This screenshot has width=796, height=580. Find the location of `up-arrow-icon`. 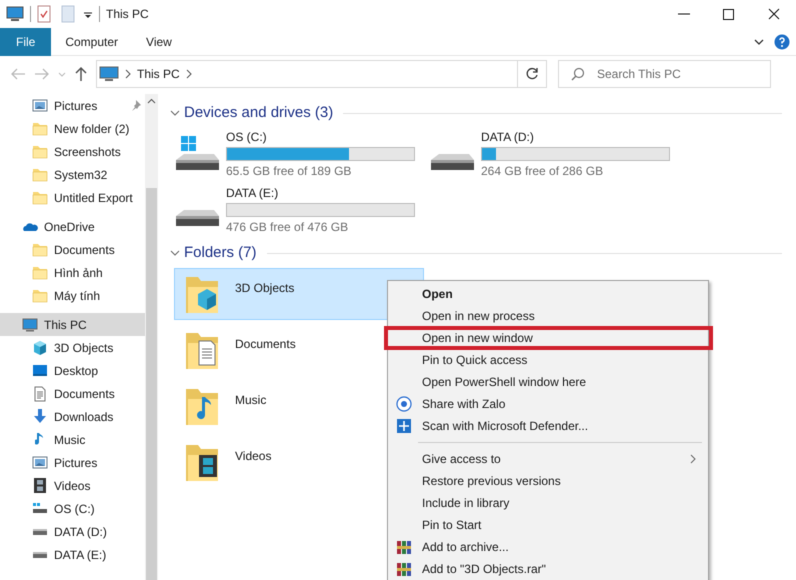

up-arrow-icon is located at coordinates (81, 74).